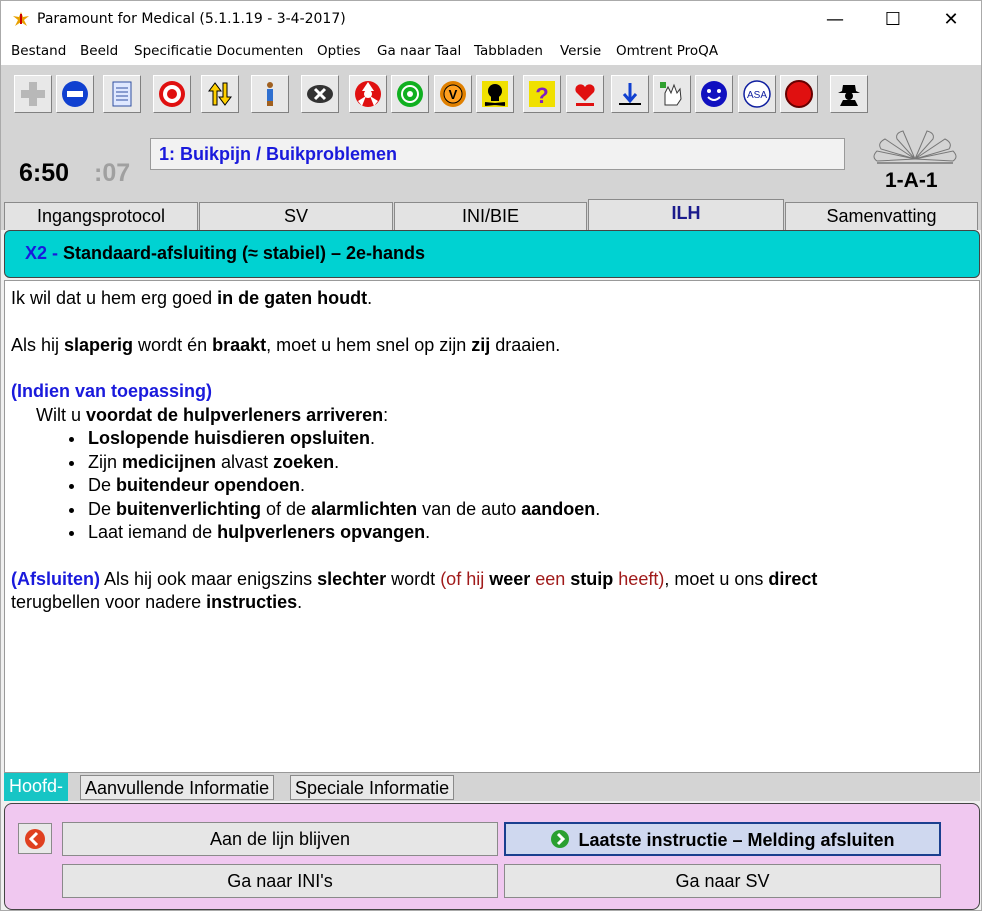 Image resolution: width=982 pixels, height=911 pixels. Describe the element at coordinates (21, 19) in the screenshot. I see `star-of-life-icon` at that location.